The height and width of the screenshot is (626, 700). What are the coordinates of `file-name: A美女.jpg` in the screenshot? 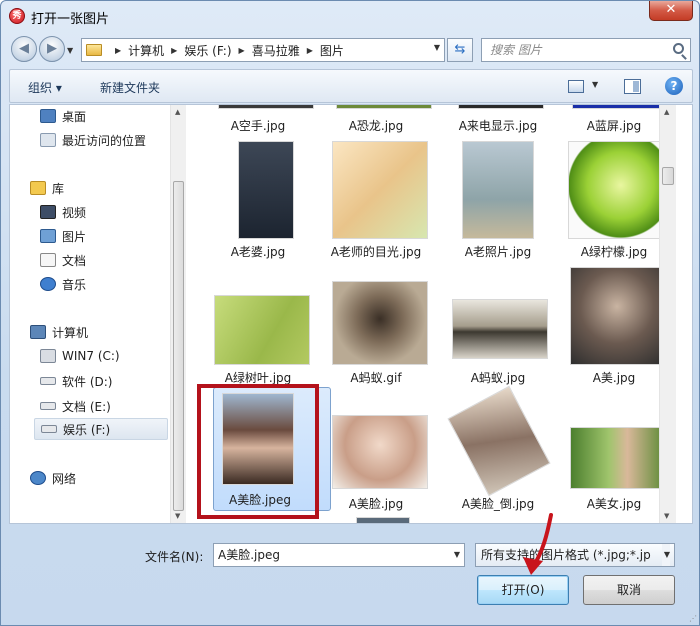 It's located at (614, 504).